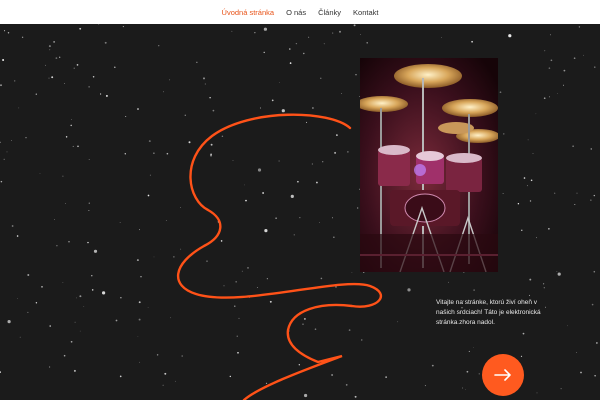  What do you see at coordinates (329, 12) in the screenshot?
I see `nav-item-articles: Články` at bounding box center [329, 12].